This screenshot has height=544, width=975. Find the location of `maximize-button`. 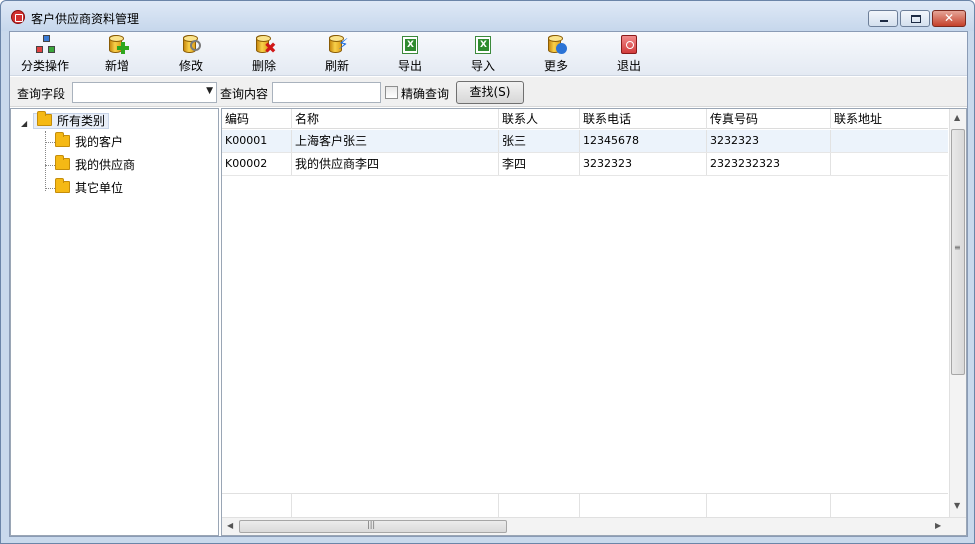

maximize-button is located at coordinates (915, 18).